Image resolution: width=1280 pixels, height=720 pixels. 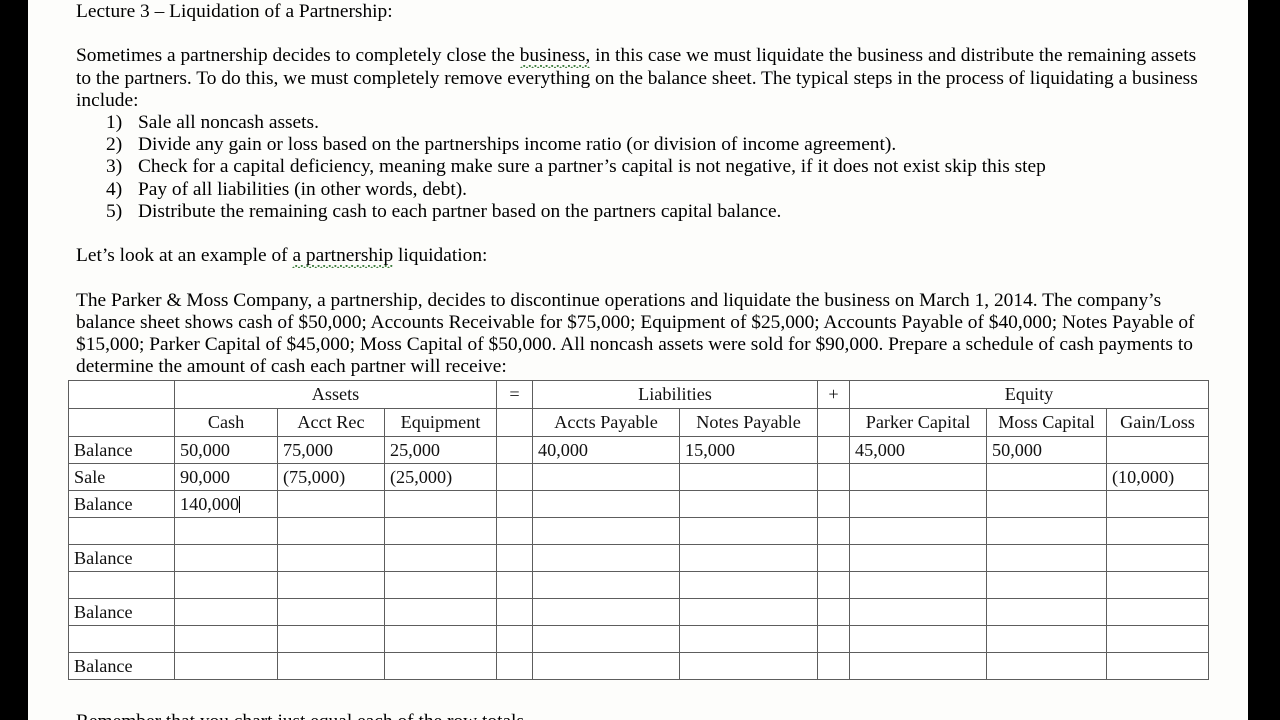 What do you see at coordinates (226, 450) in the screenshot?
I see `cell-cash: 50,000` at bounding box center [226, 450].